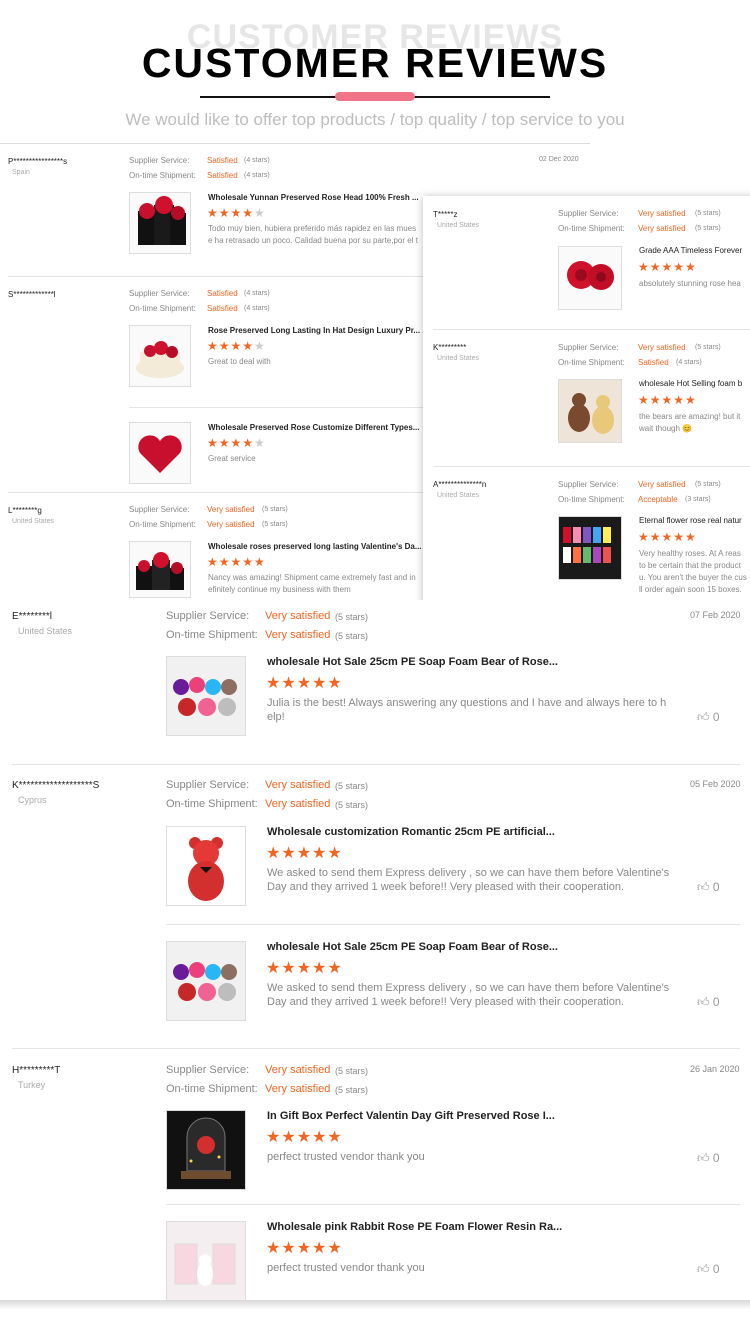 This screenshot has width=750, height=1326. I want to click on glass-dome-rose-image, so click(206, 1150).